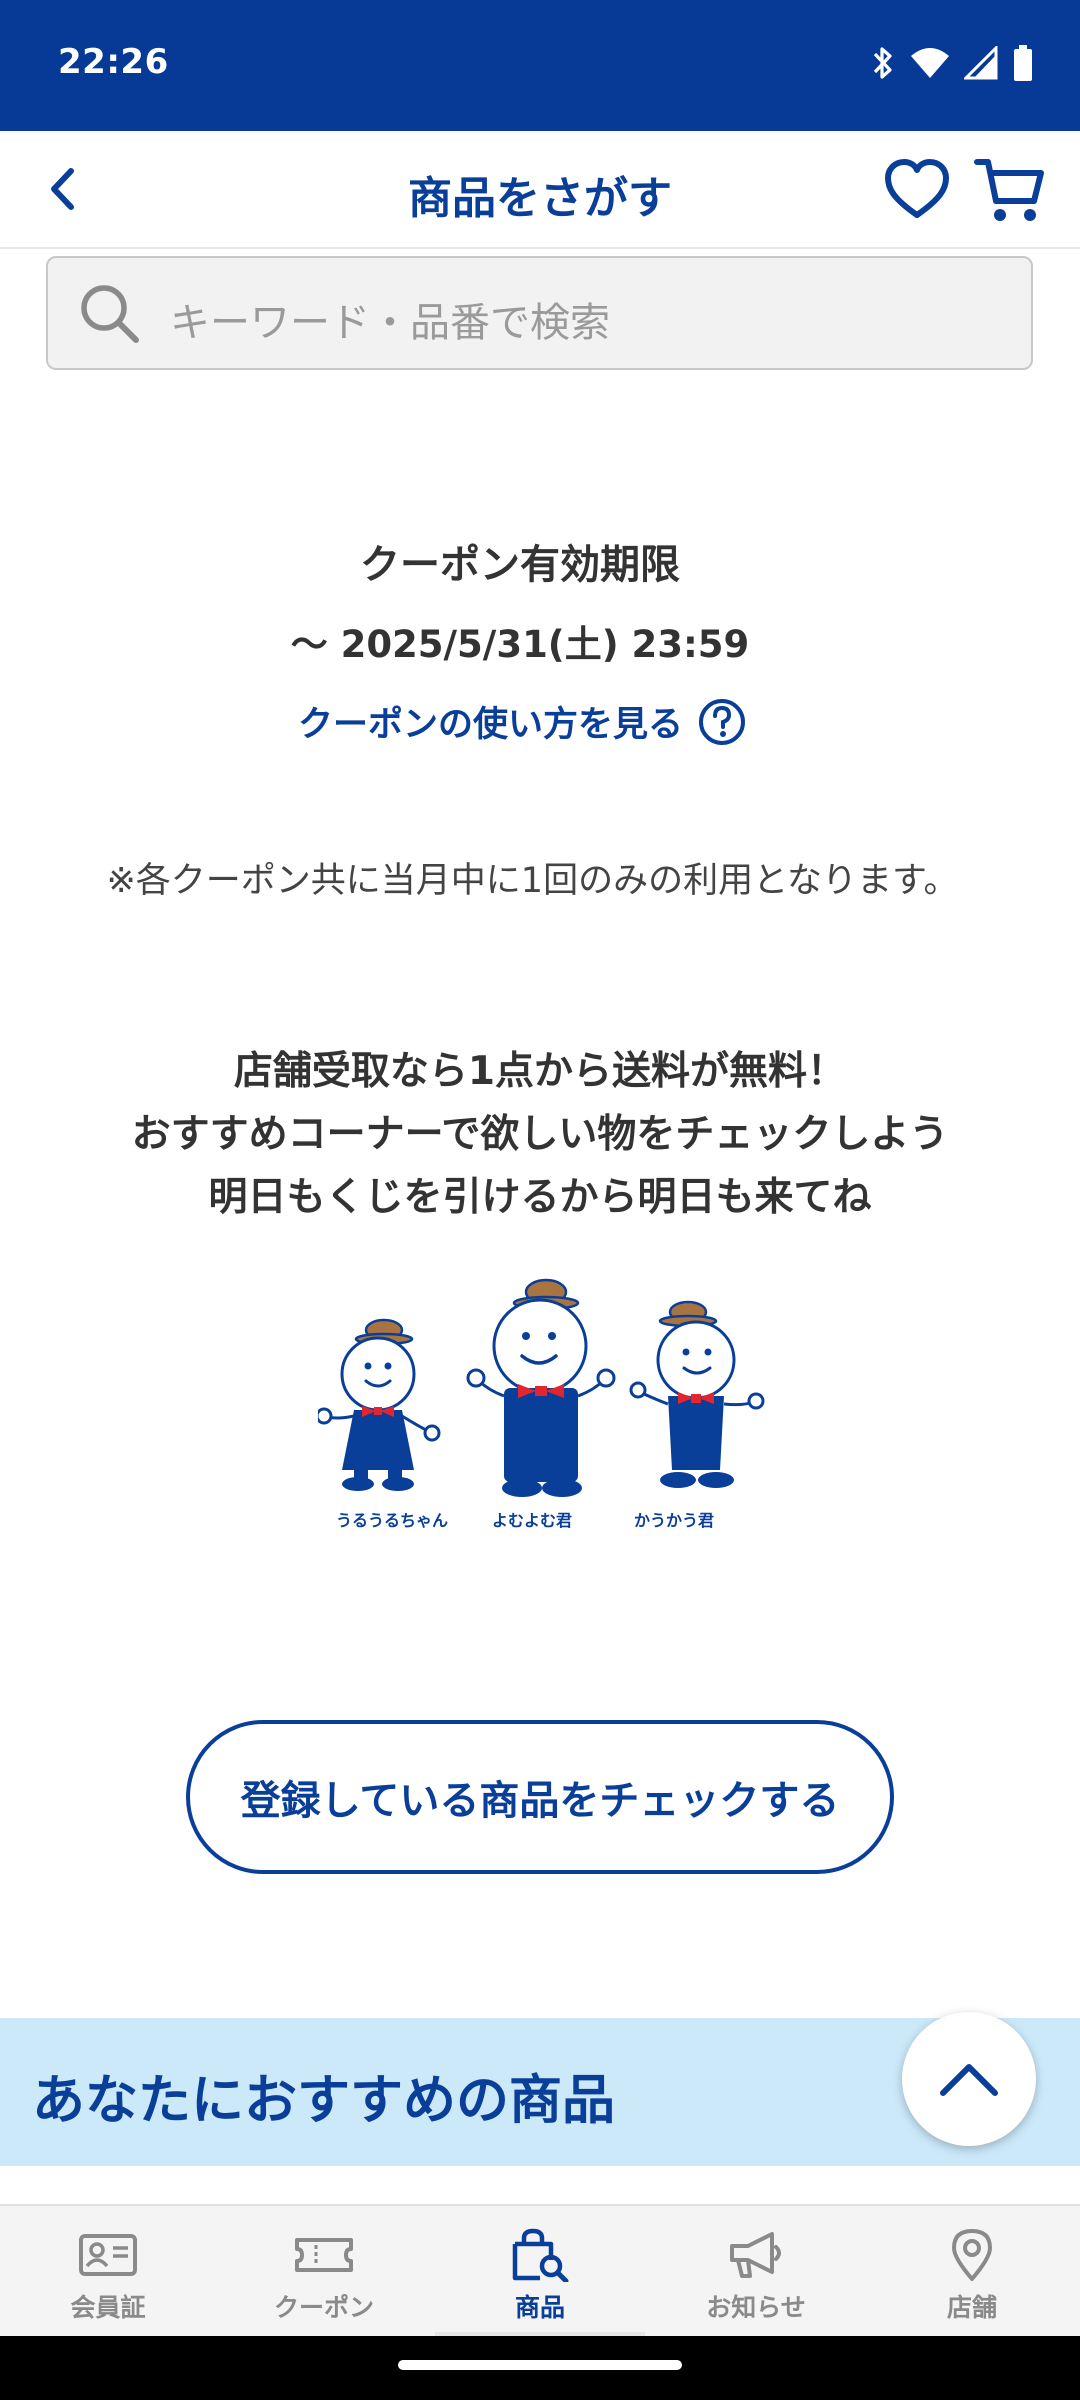 The width and height of the screenshot is (1080, 2400). I want to click on search-placeholder: キーワード・品番で検索, so click(390, 323).